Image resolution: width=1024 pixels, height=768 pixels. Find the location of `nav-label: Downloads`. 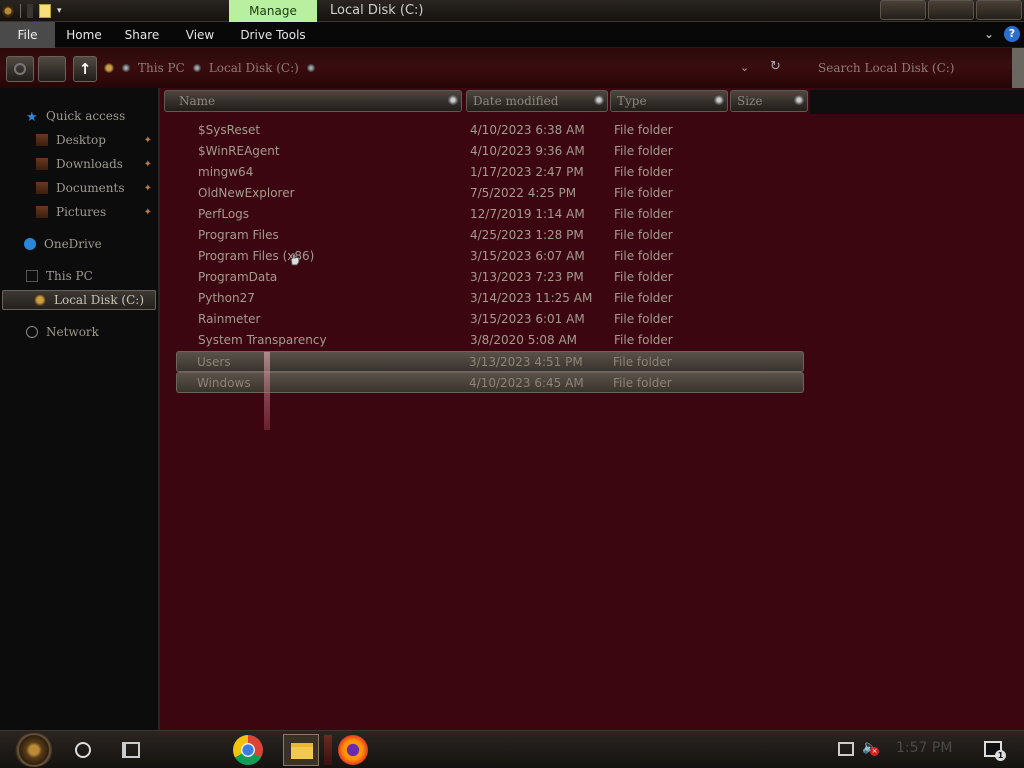

nav-label: Downloads is located at coordinates (89, 164).